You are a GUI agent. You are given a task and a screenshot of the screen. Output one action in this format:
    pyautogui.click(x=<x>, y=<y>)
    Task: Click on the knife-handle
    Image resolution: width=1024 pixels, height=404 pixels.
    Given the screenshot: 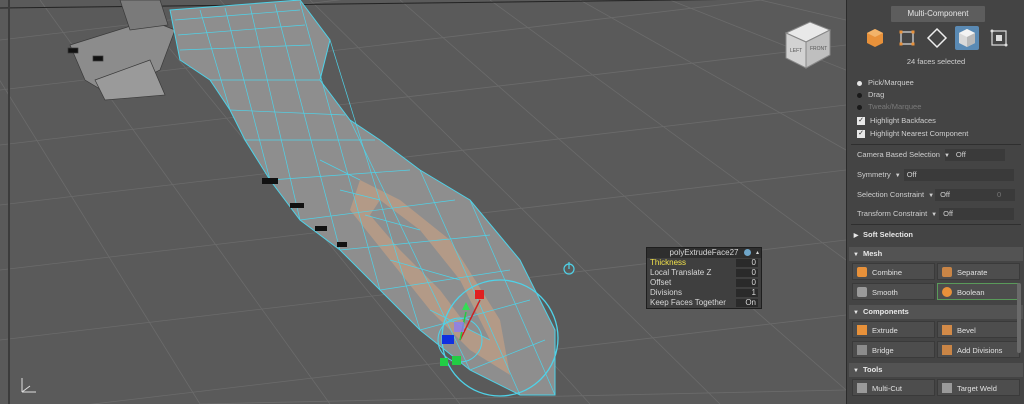 What is the action you would take?
    pyautogui.click(x=121, y=50)
    